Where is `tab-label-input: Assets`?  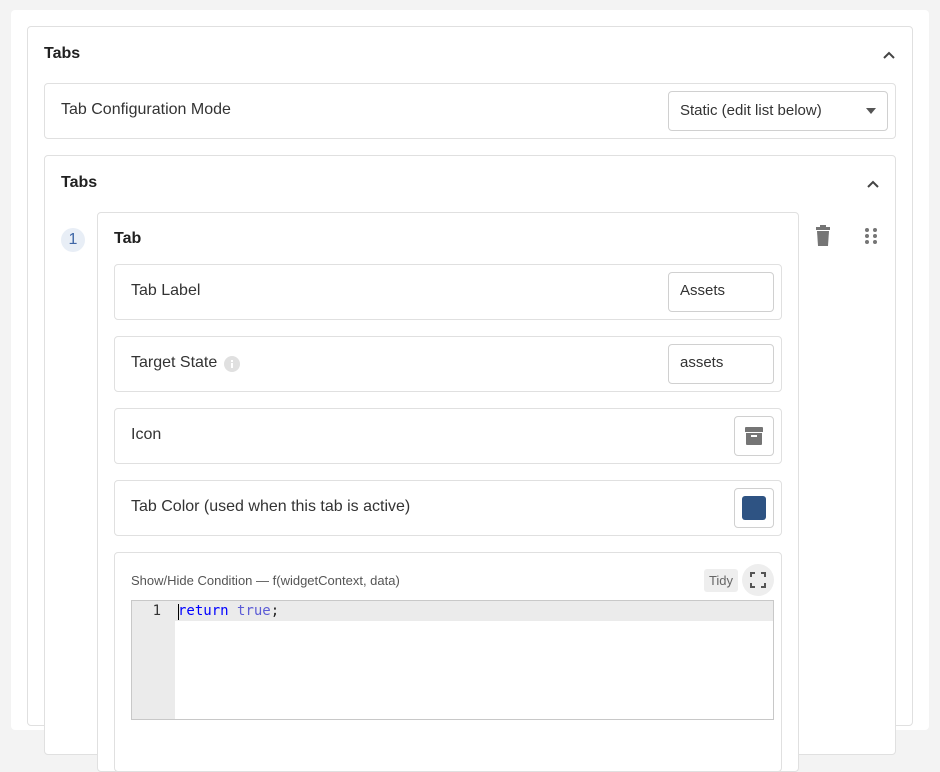
tab-label-input: Assets is located at coordinates (721, 292).